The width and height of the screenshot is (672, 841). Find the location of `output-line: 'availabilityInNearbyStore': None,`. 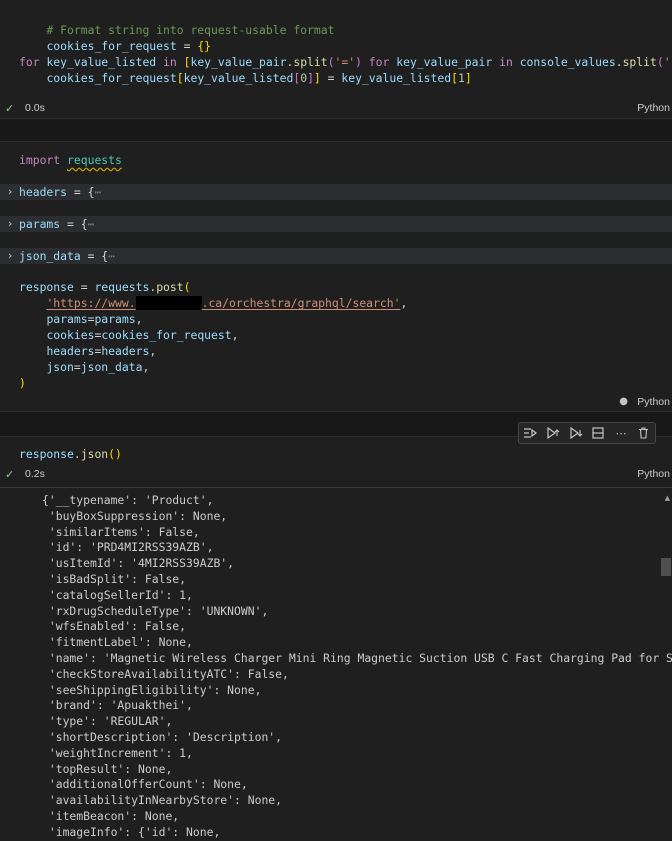

output-line: 'availabilityInNearbyStore': None, is located at coordinates (162, 800).